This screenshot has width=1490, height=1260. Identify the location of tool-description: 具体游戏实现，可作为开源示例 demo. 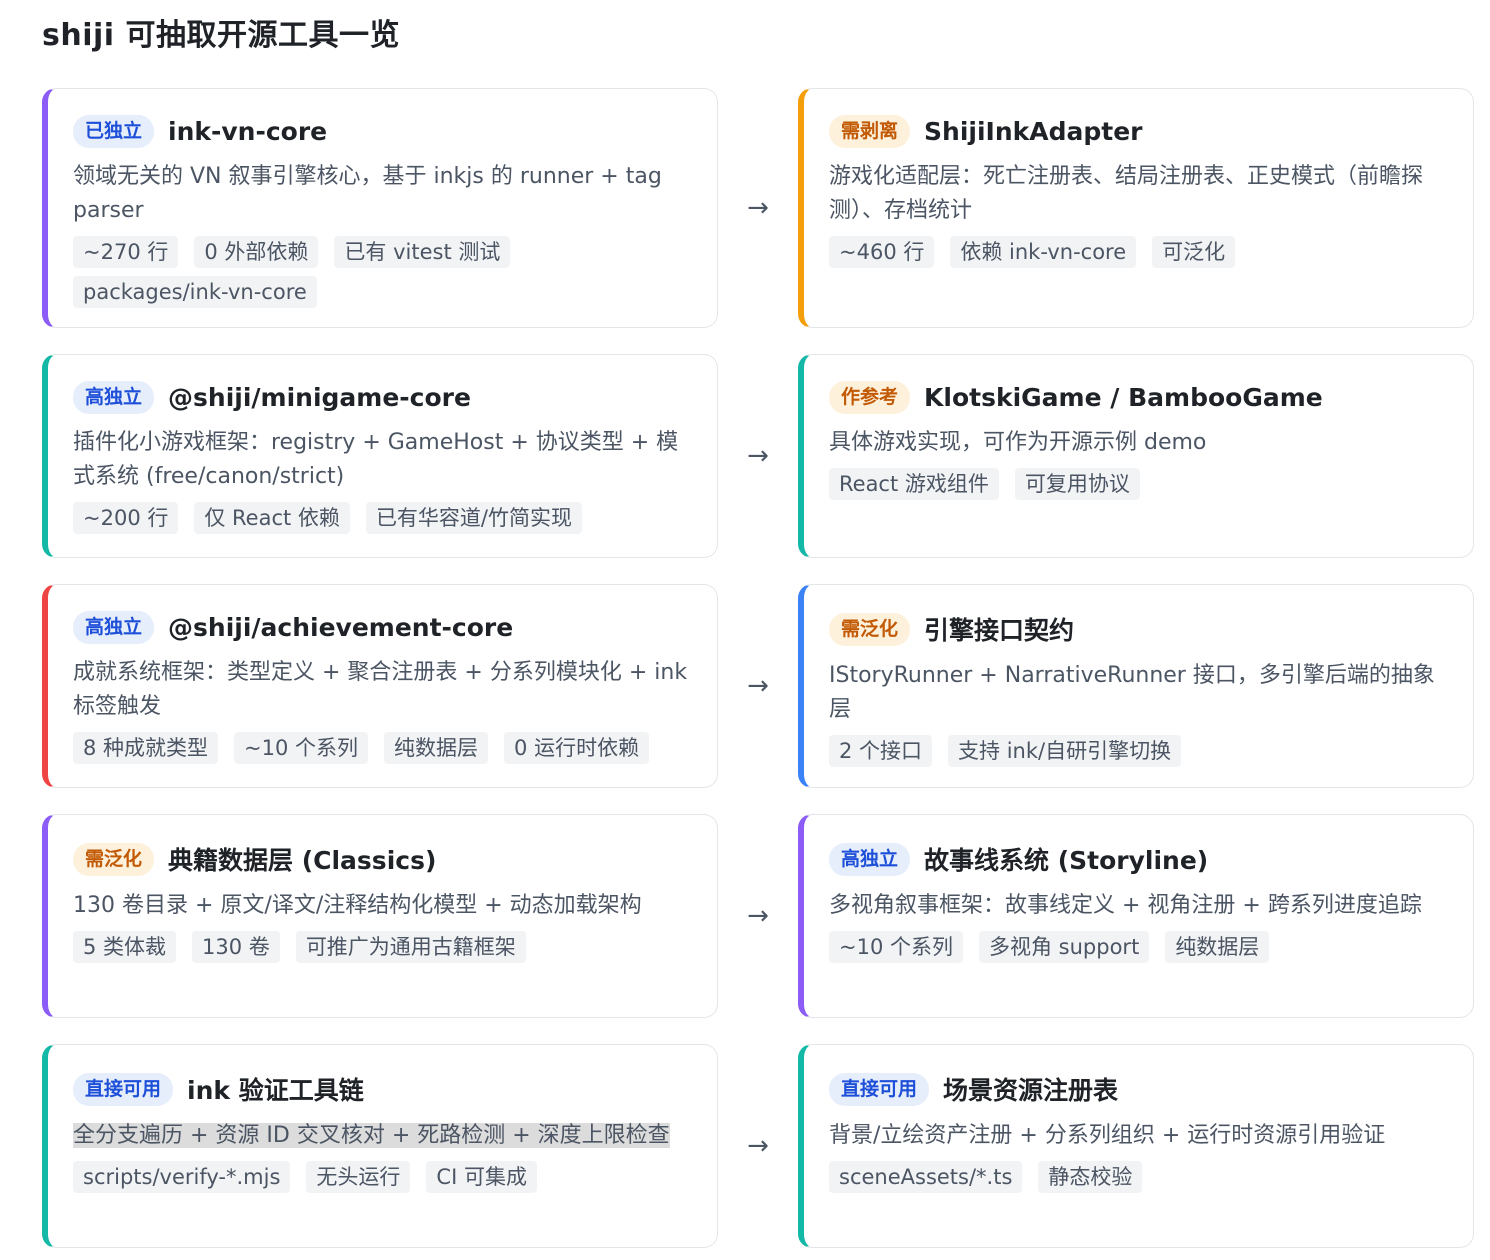
(1018, 442).